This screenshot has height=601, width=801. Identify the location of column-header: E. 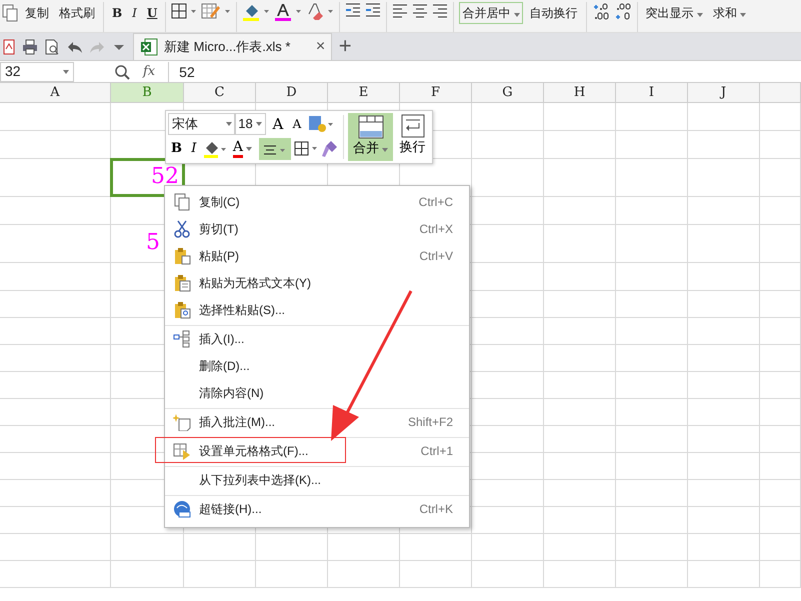
(364, 92).